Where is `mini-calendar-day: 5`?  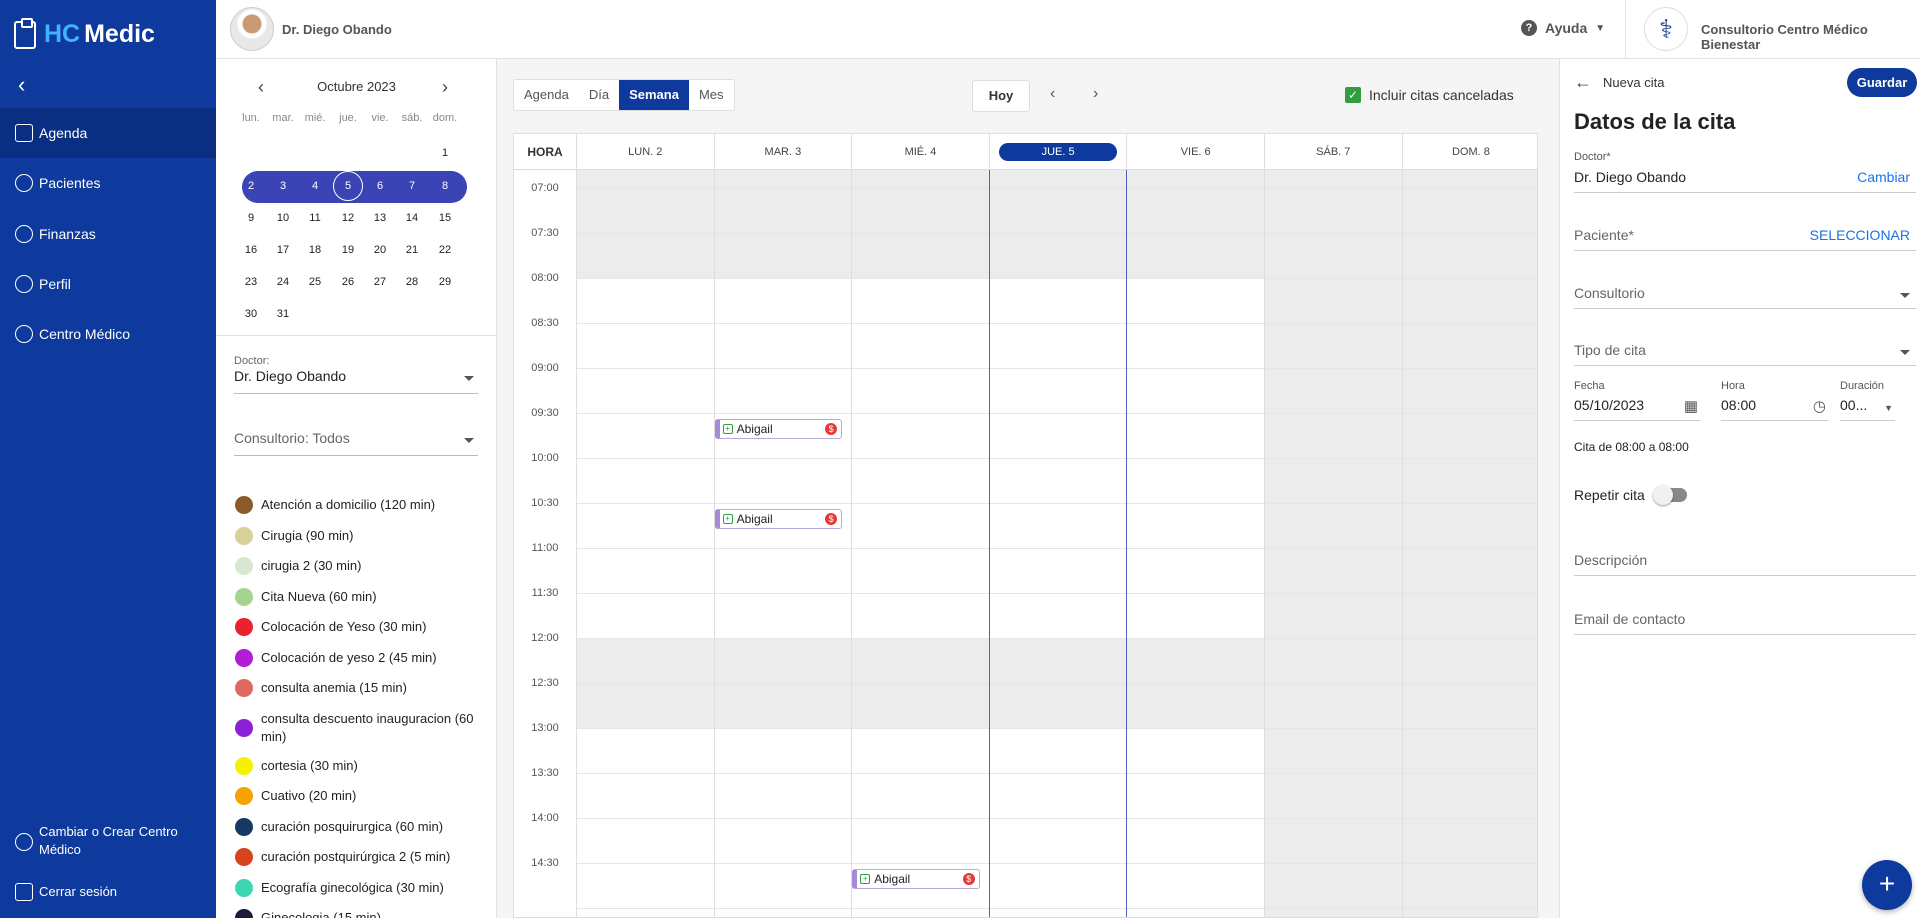
mini-calendar-day: 5 is located at coordinates (348, 186).